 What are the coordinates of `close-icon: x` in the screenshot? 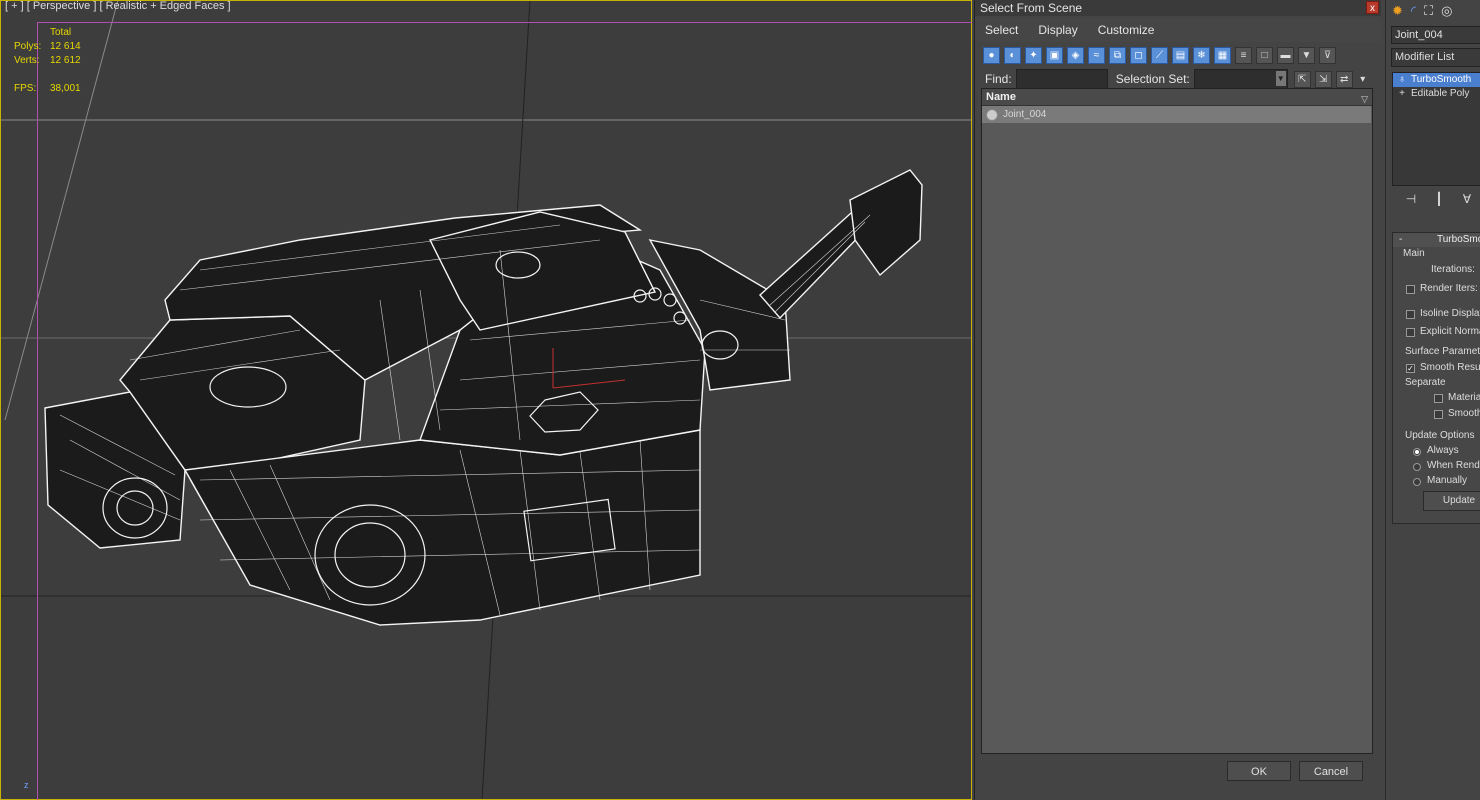 It's located at (1372, 7).